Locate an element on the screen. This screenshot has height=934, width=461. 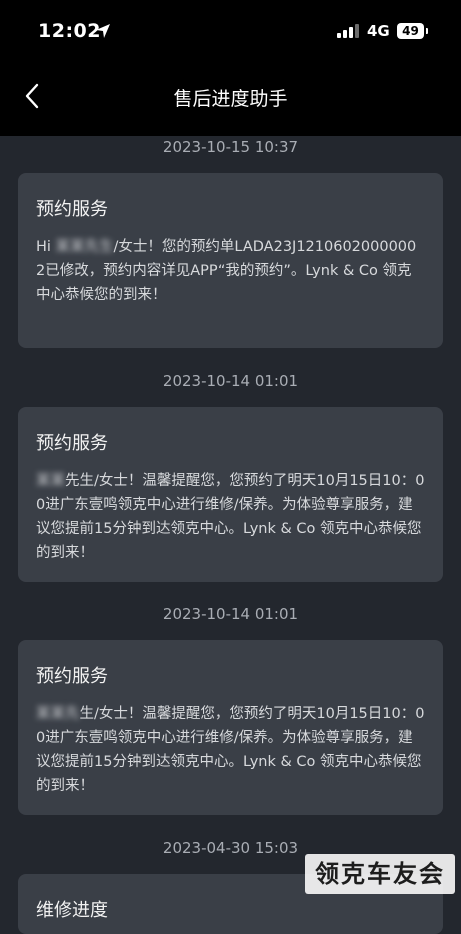
message-body-prefix: Hi is located at coordinates (46, 247).